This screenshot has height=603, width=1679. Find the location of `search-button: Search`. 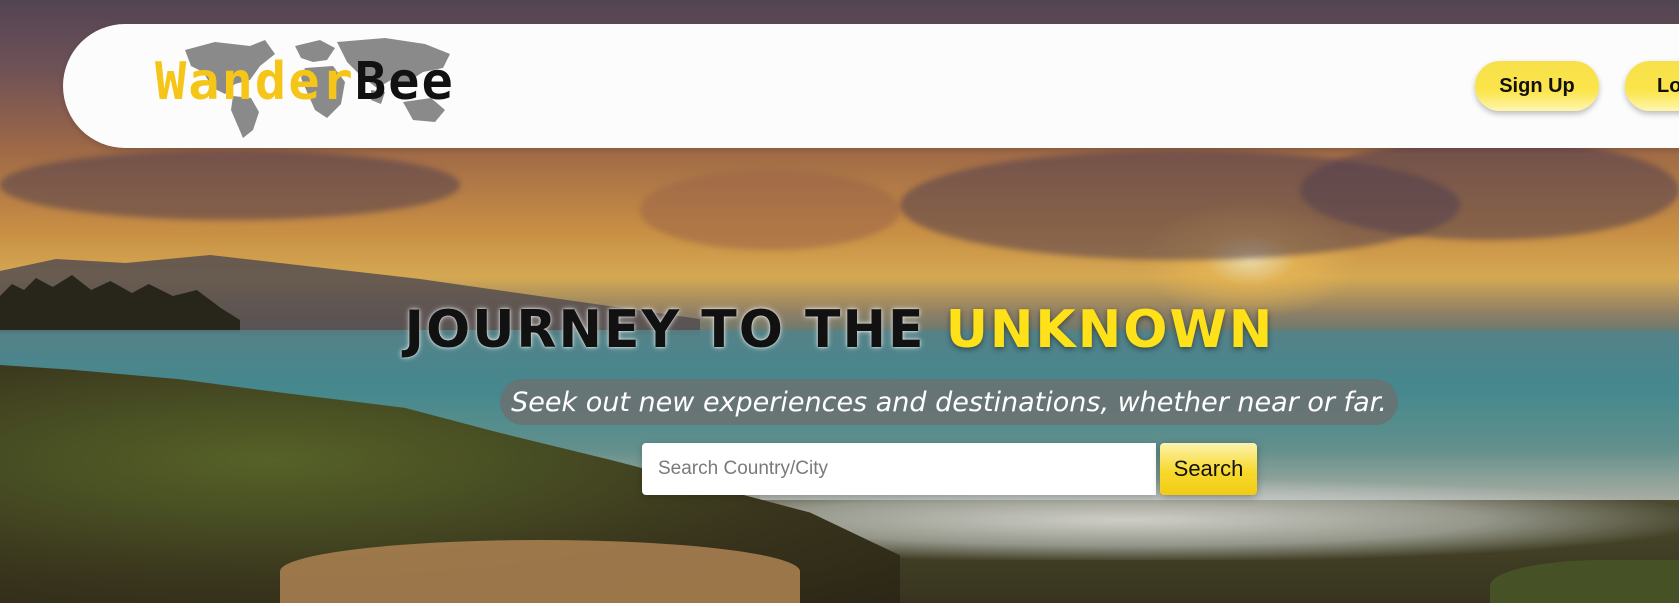

search-button: Search is located at coordinates (1208, 469).